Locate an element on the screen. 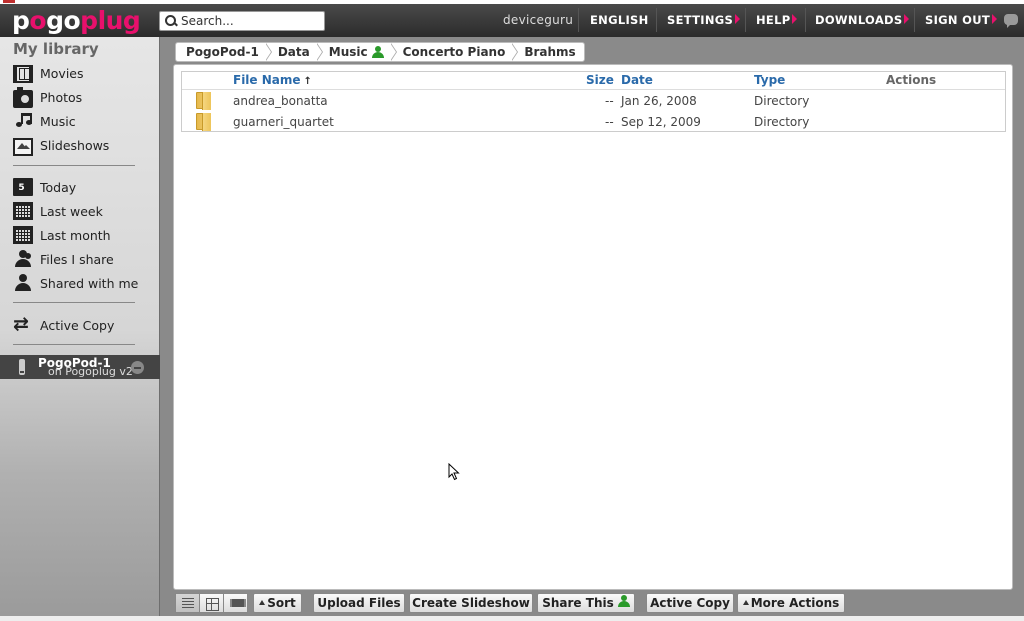 The width and height of the screenshot is (1024, 621). sidebar-item-label: Movies is located at coordinates (62, 73).